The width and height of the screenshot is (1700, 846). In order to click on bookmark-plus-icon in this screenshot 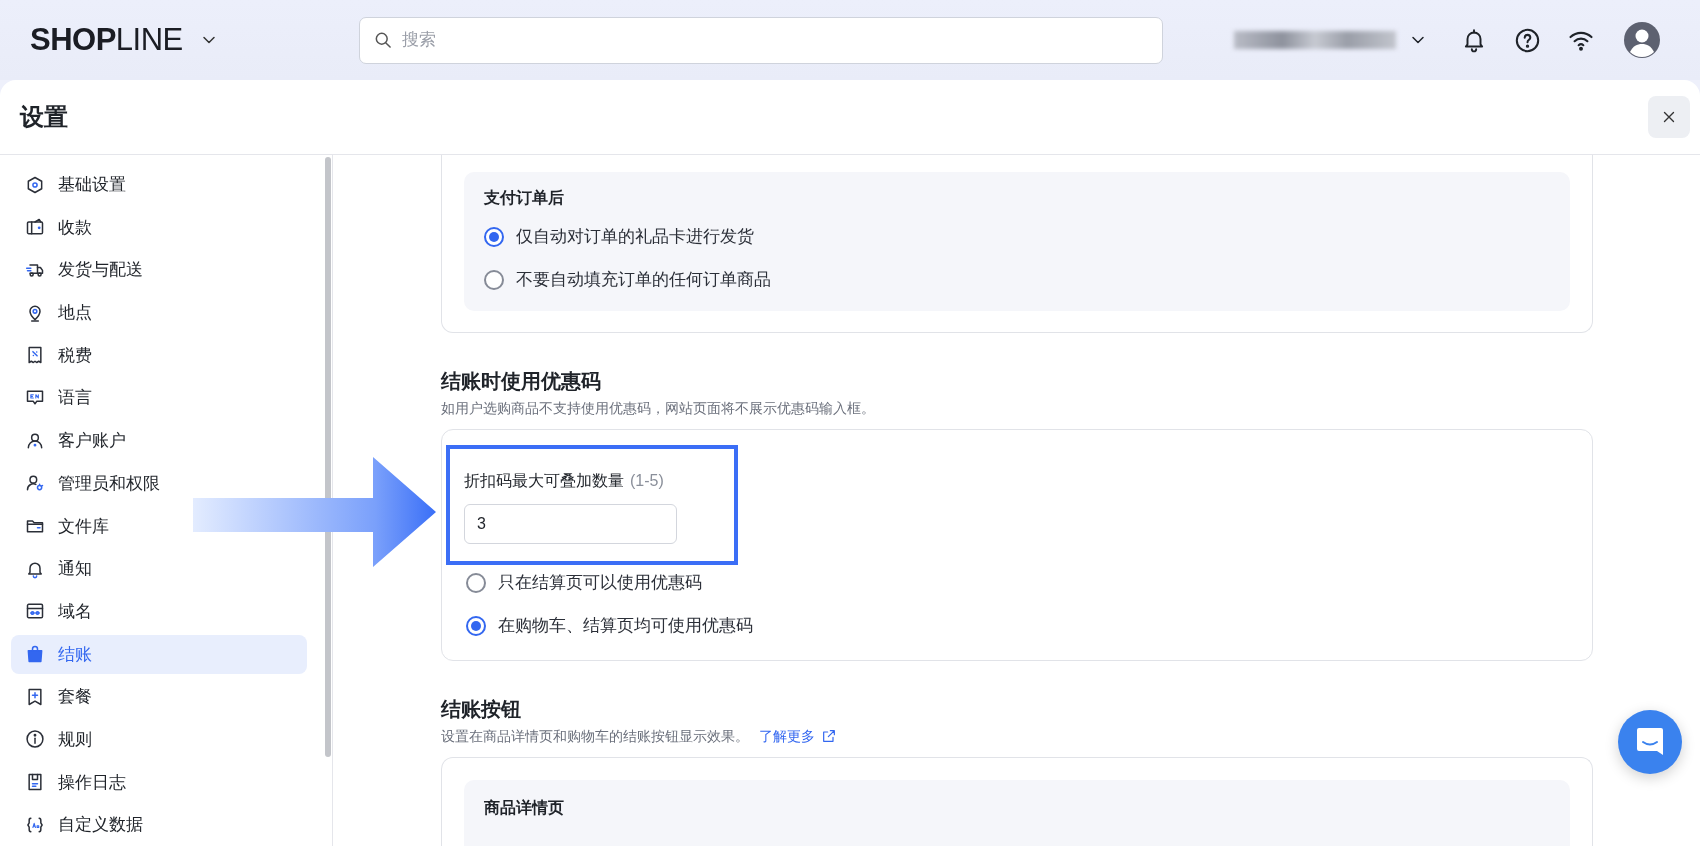, I will do `click(35, 696)`.